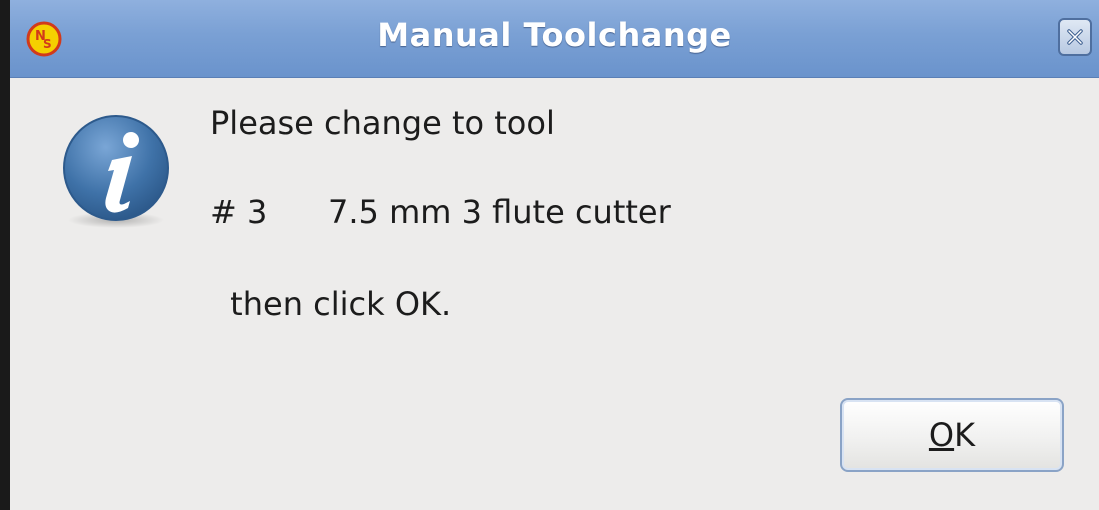 Image resolution: width=1099 pixels, height=510 pixels. I want to click on message-line-3: then click OK., so click(336, 304).